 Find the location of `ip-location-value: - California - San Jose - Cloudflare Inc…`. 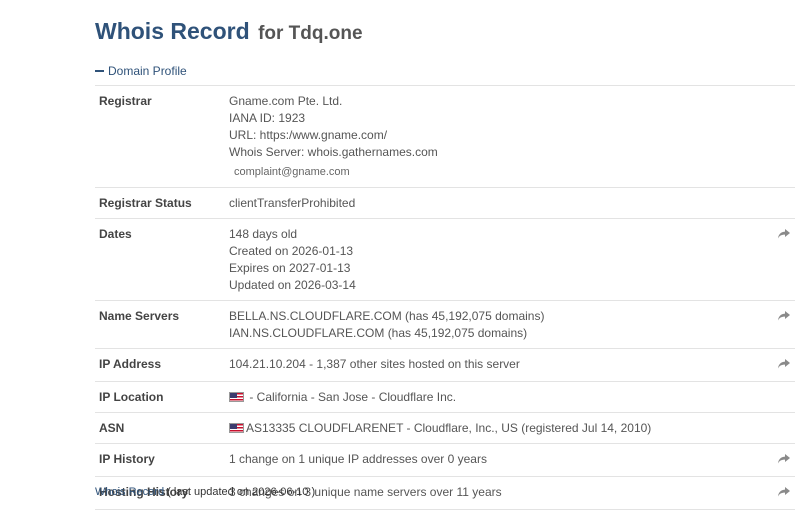

ip-location-value: - California - San Jose - Cloudflare Inc… is located at coordinates (353, 397).